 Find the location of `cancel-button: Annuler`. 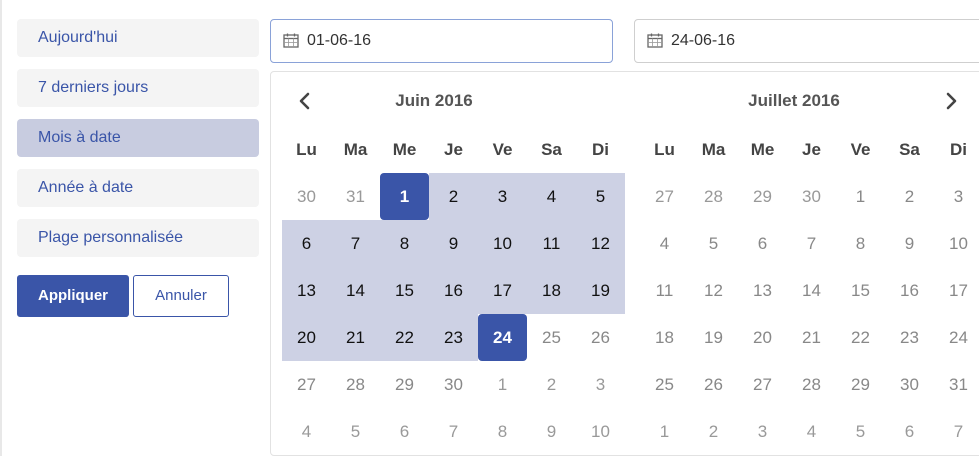

cancel-button: Annuler is located at coordinates (181, 296).